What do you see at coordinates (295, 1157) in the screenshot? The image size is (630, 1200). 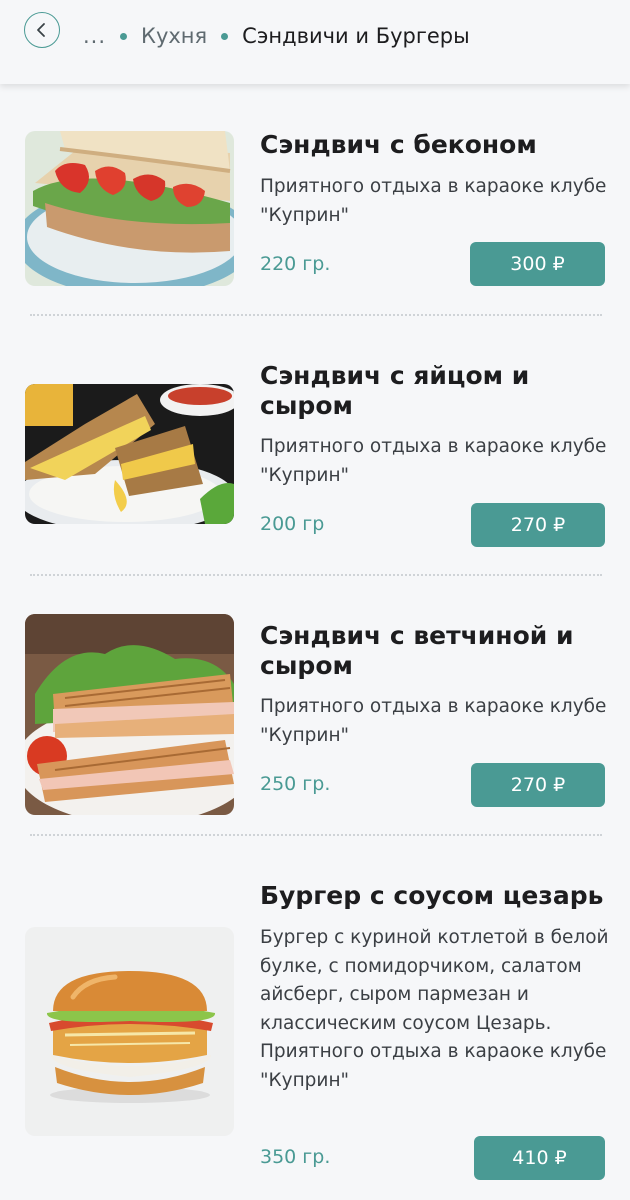 I see `item-weight: 350 гр.` at bounding box center [295, 1157].